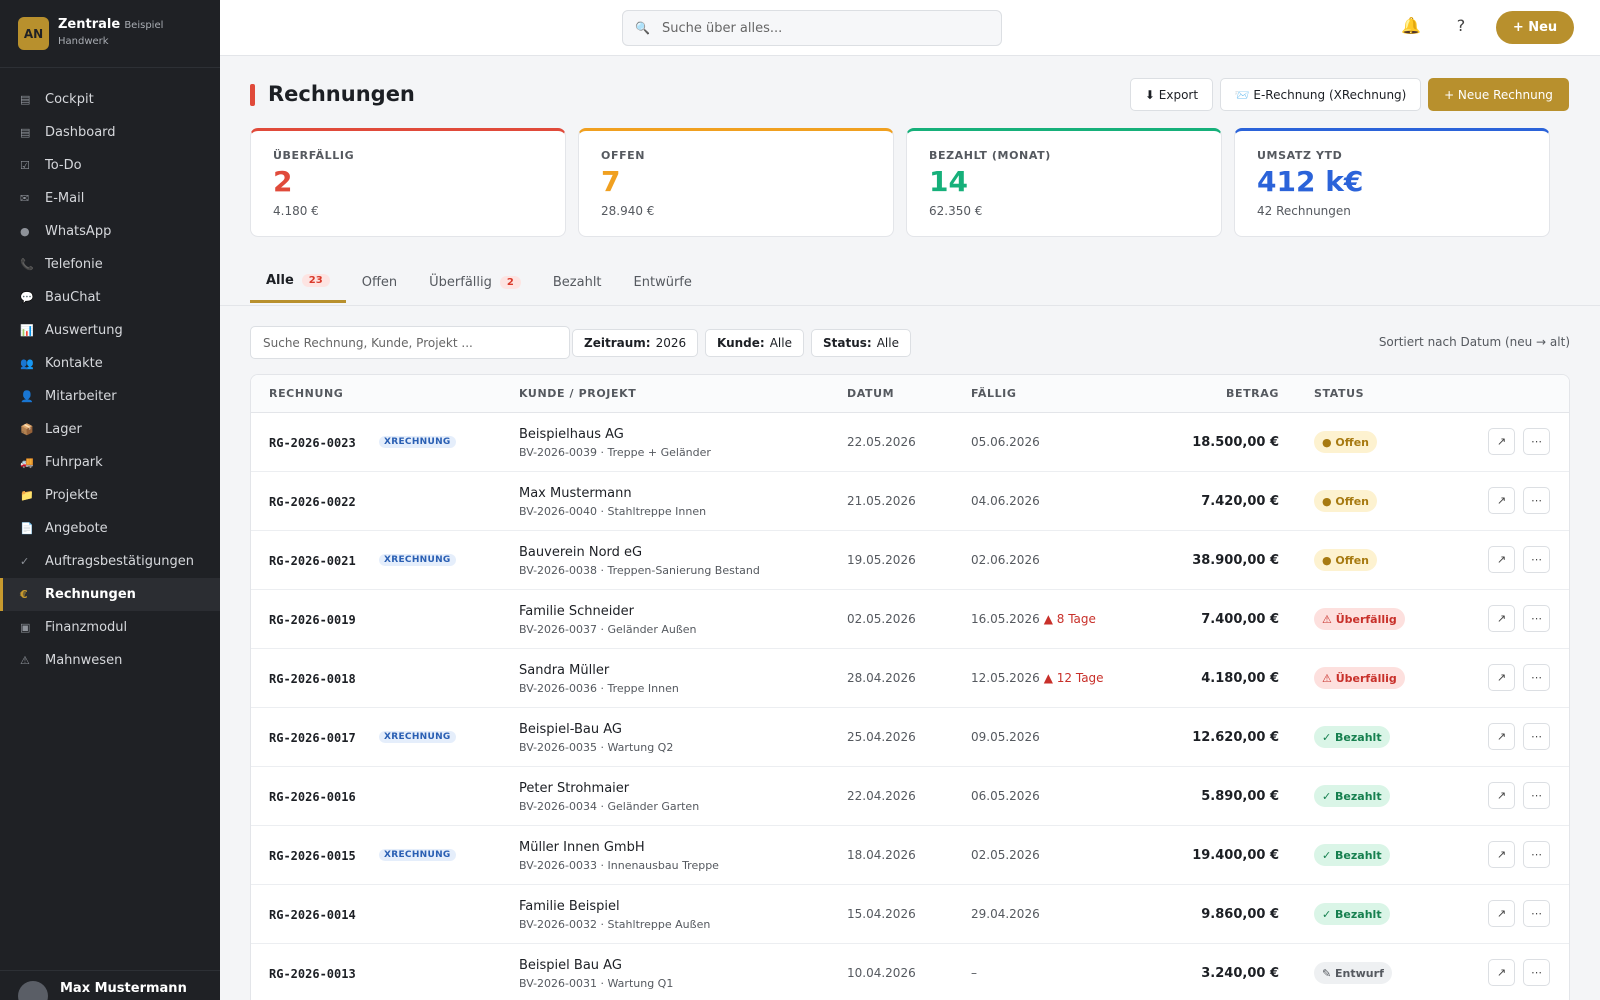 This screenshot has width=1600, height=1000. I want to click on status-badge: ⚠ Überfällig, so click(1359, 678).